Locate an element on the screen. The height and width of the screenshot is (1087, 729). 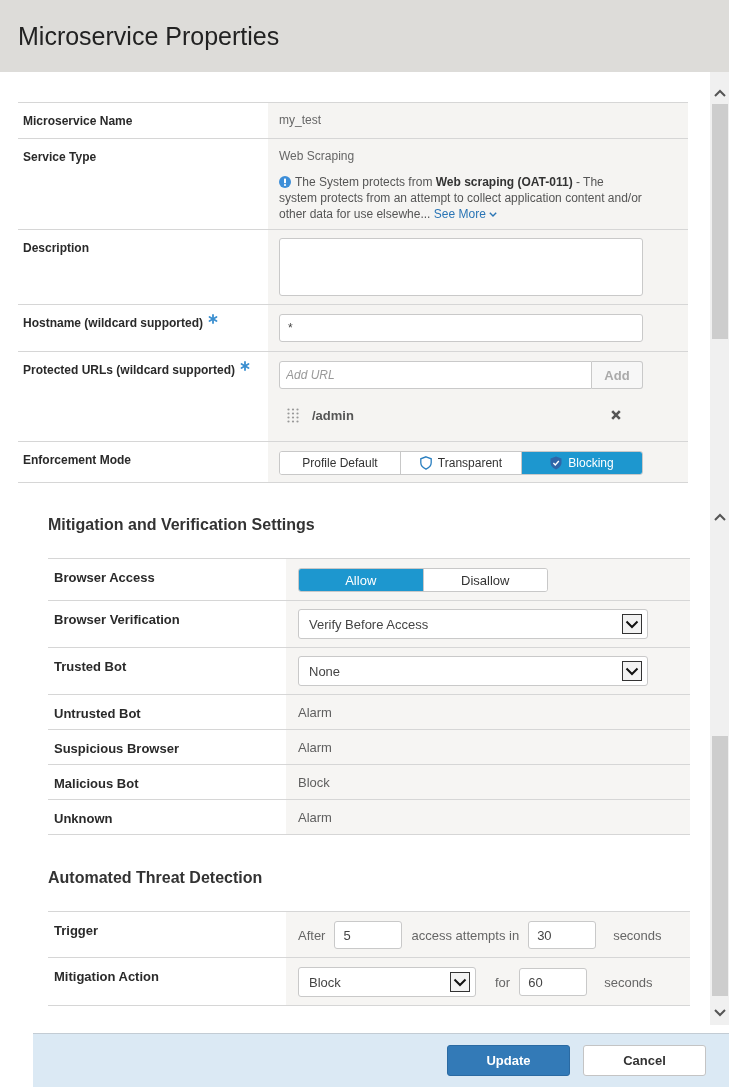
field-label: Mitigation Action is located at coordinates (106, 976).